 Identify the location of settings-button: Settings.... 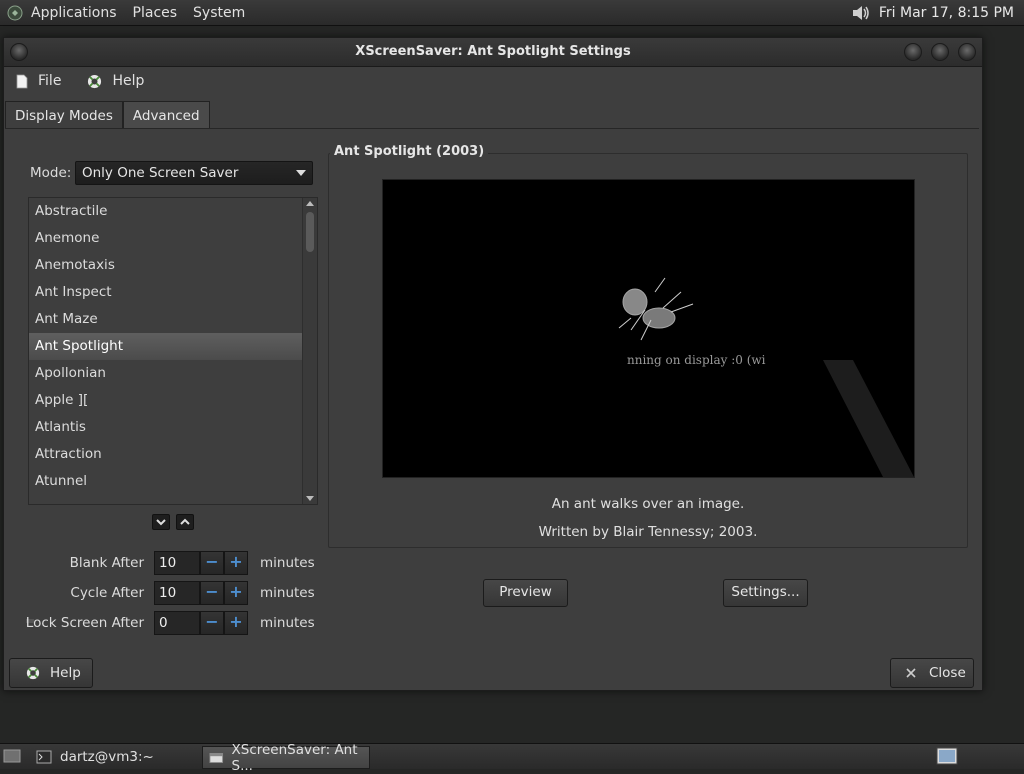
(765, 593).